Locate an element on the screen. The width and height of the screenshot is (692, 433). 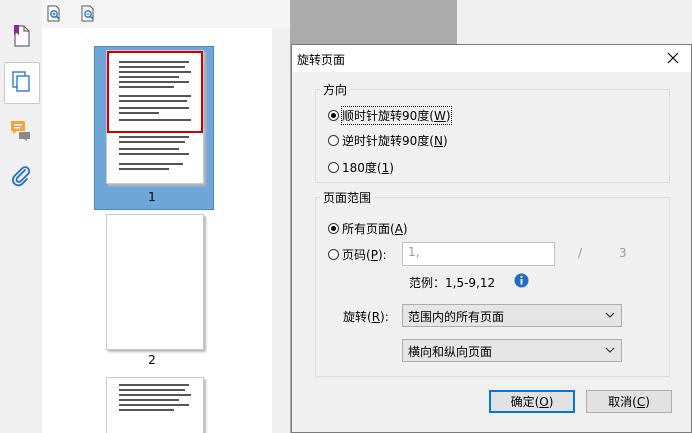
all-pages-label: 所有页面(A) is located at coordinates (375, 229).